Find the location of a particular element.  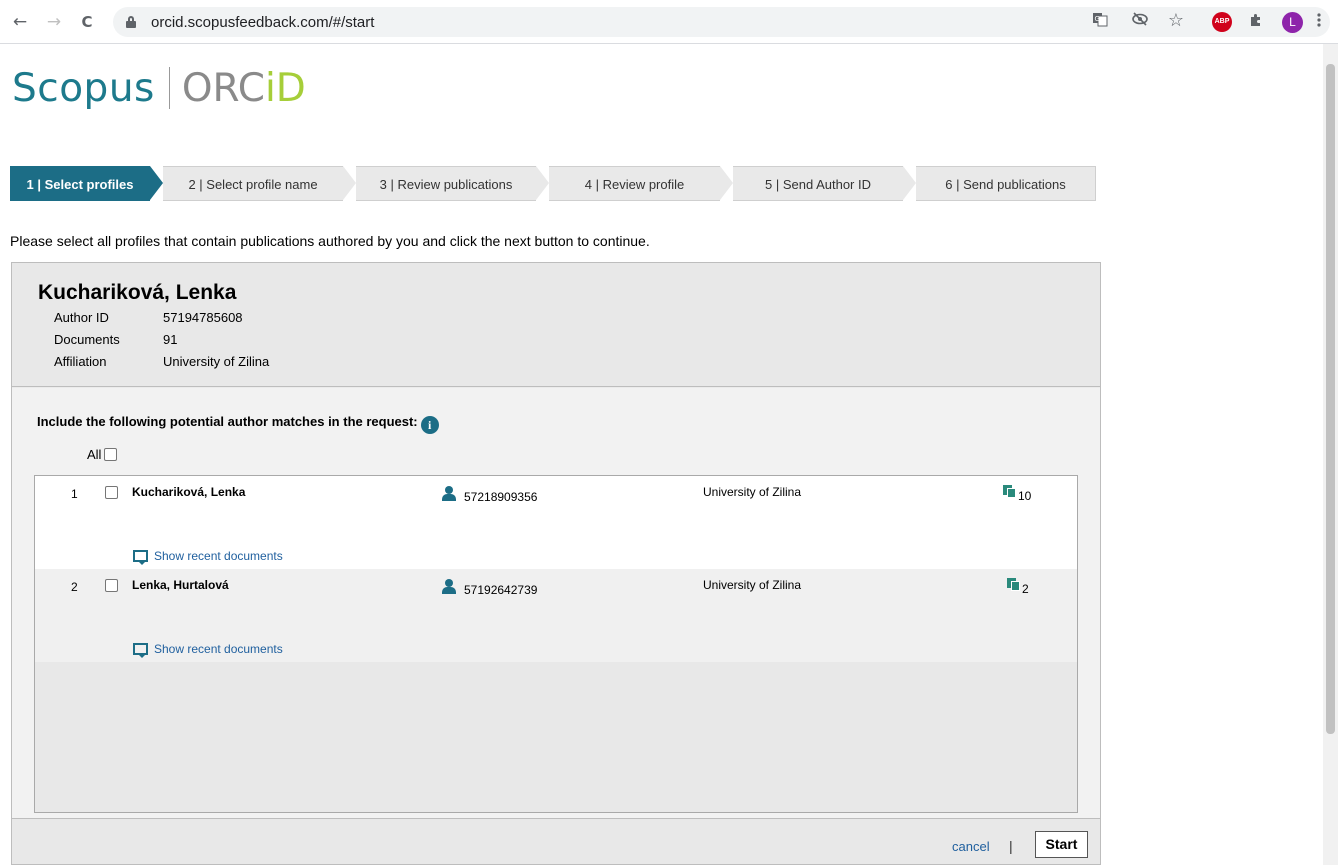

cancel-link: cancel is located at coordinates (971, 846).